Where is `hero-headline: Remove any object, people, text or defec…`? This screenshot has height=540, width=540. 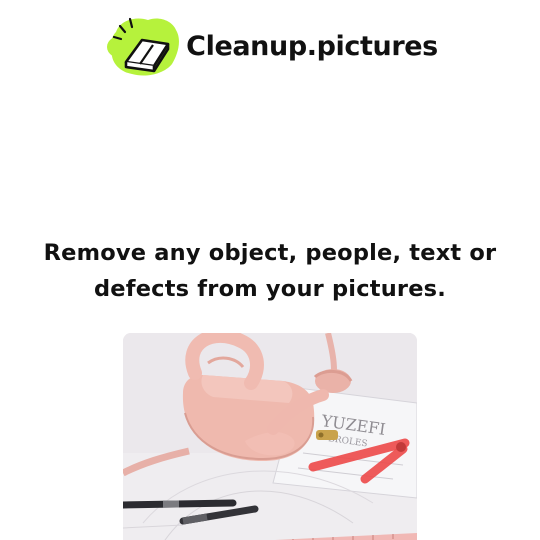
hero-headline: Remove any object, people, text or defec… is located at coordinates (270, 271).